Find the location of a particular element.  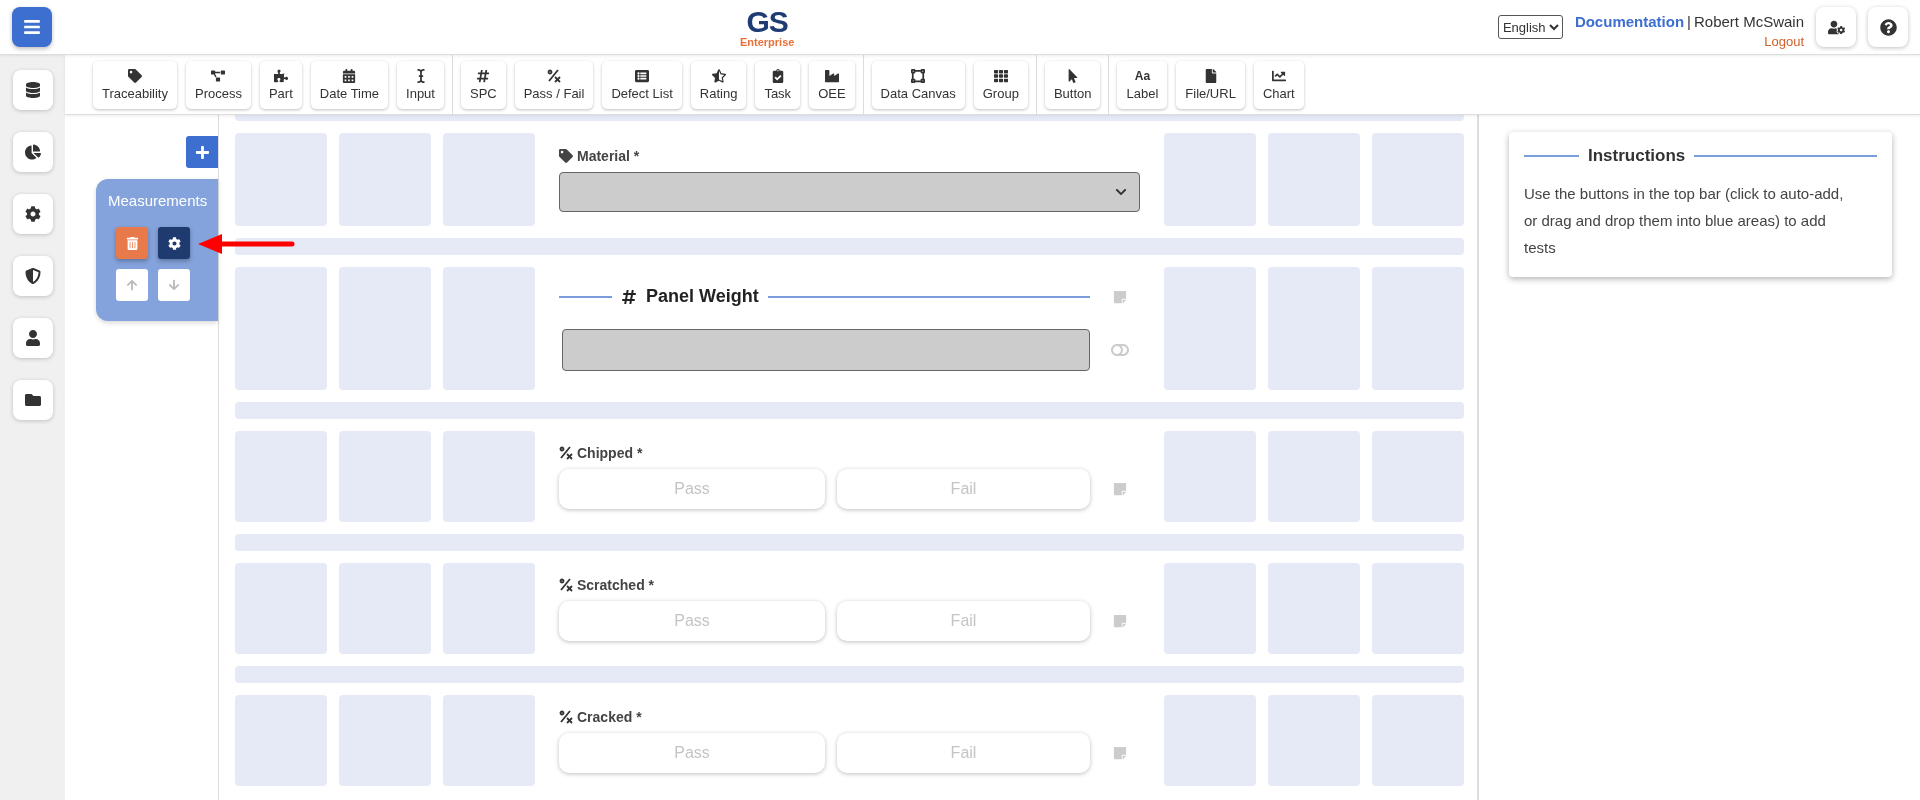

card-title: Instructions is located at coordinates (1637, 156).